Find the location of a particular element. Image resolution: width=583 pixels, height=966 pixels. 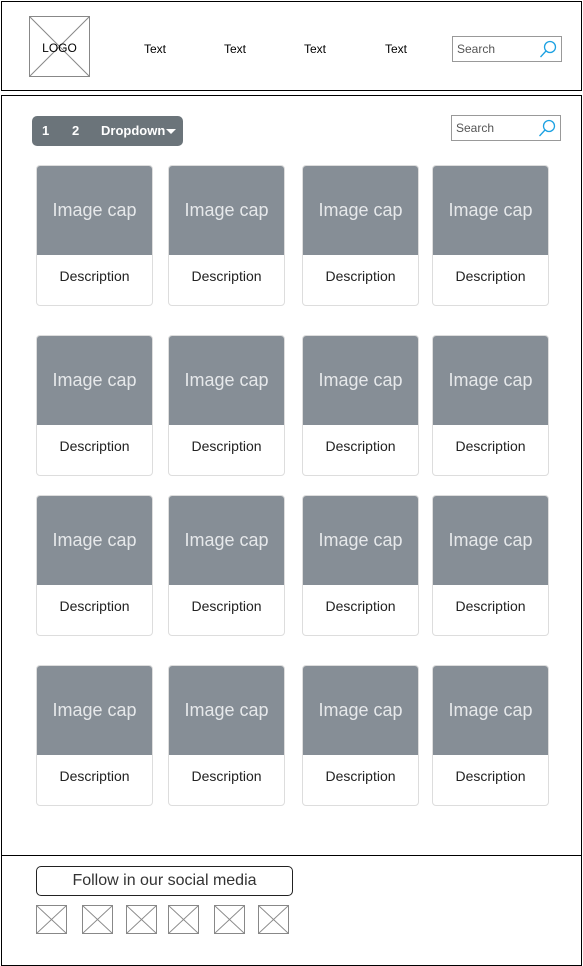

main-search-input is located at coordinates (496, 128).